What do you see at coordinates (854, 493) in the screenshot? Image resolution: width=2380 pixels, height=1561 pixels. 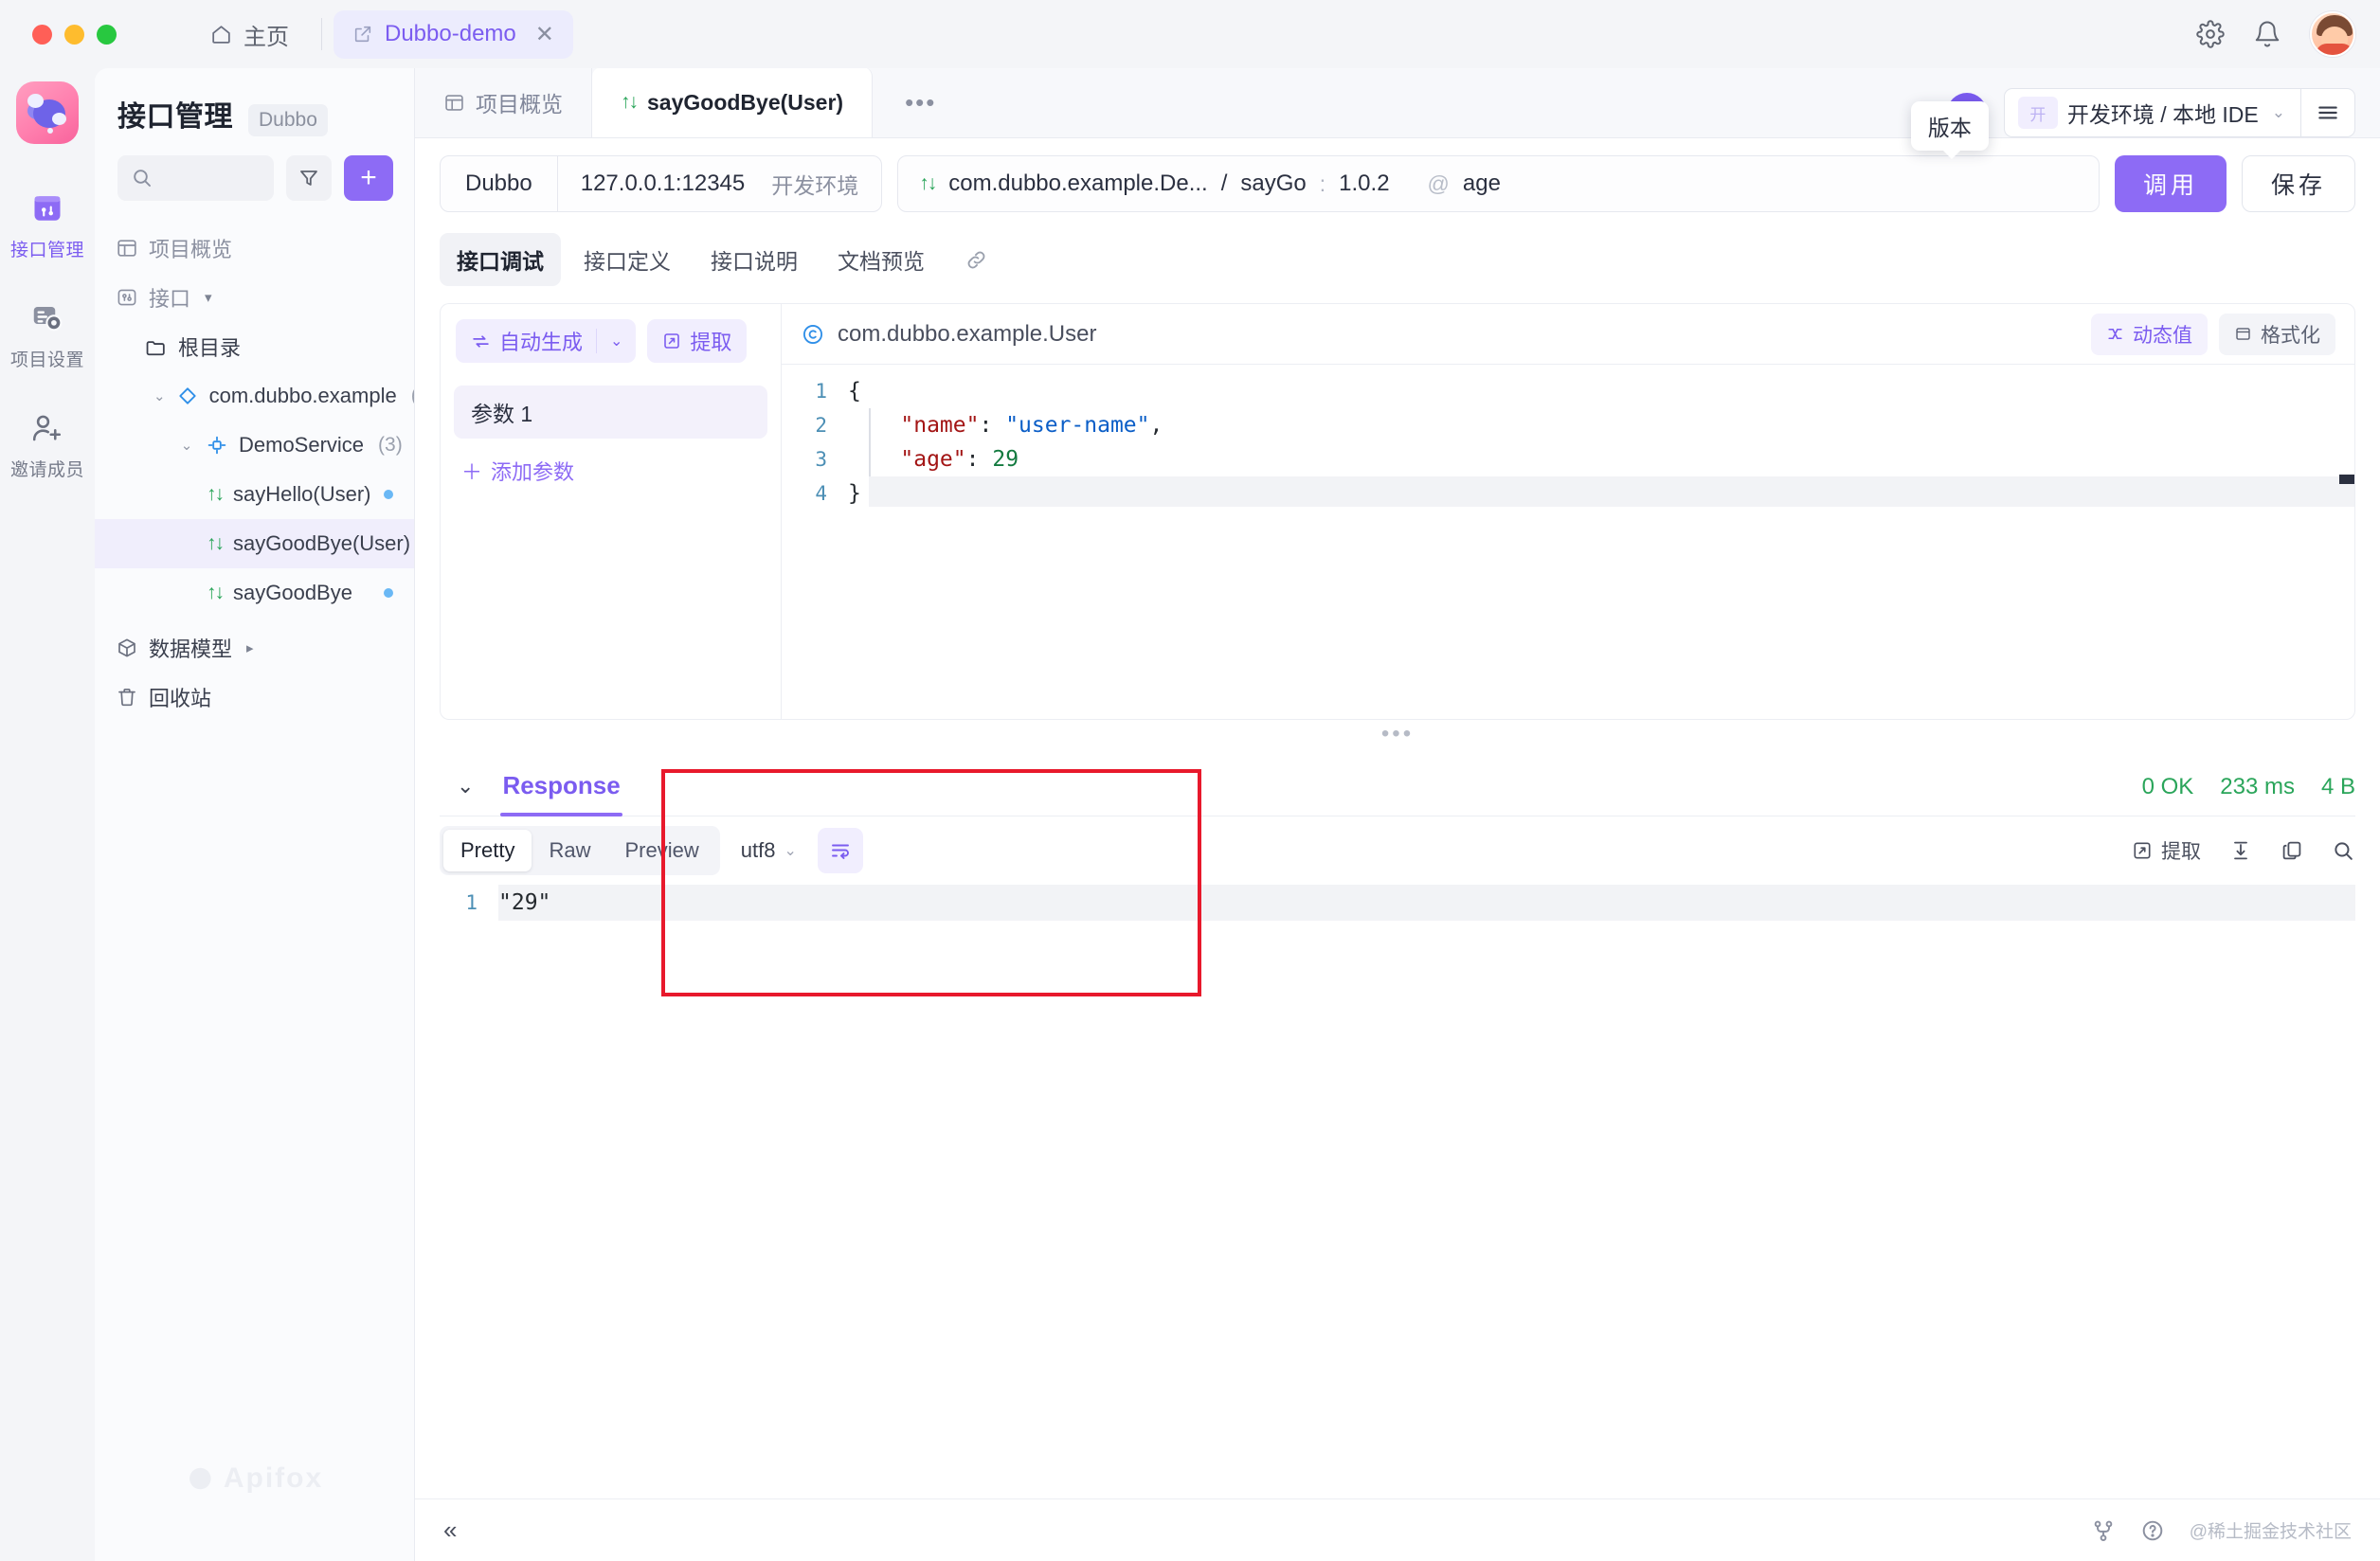 I see `code-text: }` at bounding box center [854, 493].